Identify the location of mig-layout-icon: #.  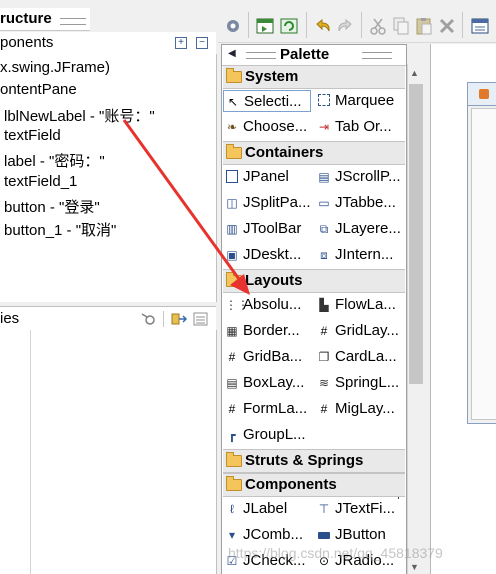
(324, 409).